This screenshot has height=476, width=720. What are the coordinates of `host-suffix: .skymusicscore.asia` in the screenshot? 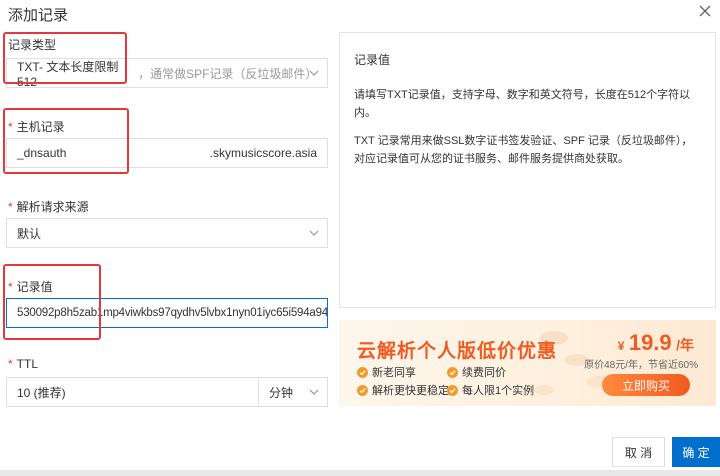 It's located at (263, 153).